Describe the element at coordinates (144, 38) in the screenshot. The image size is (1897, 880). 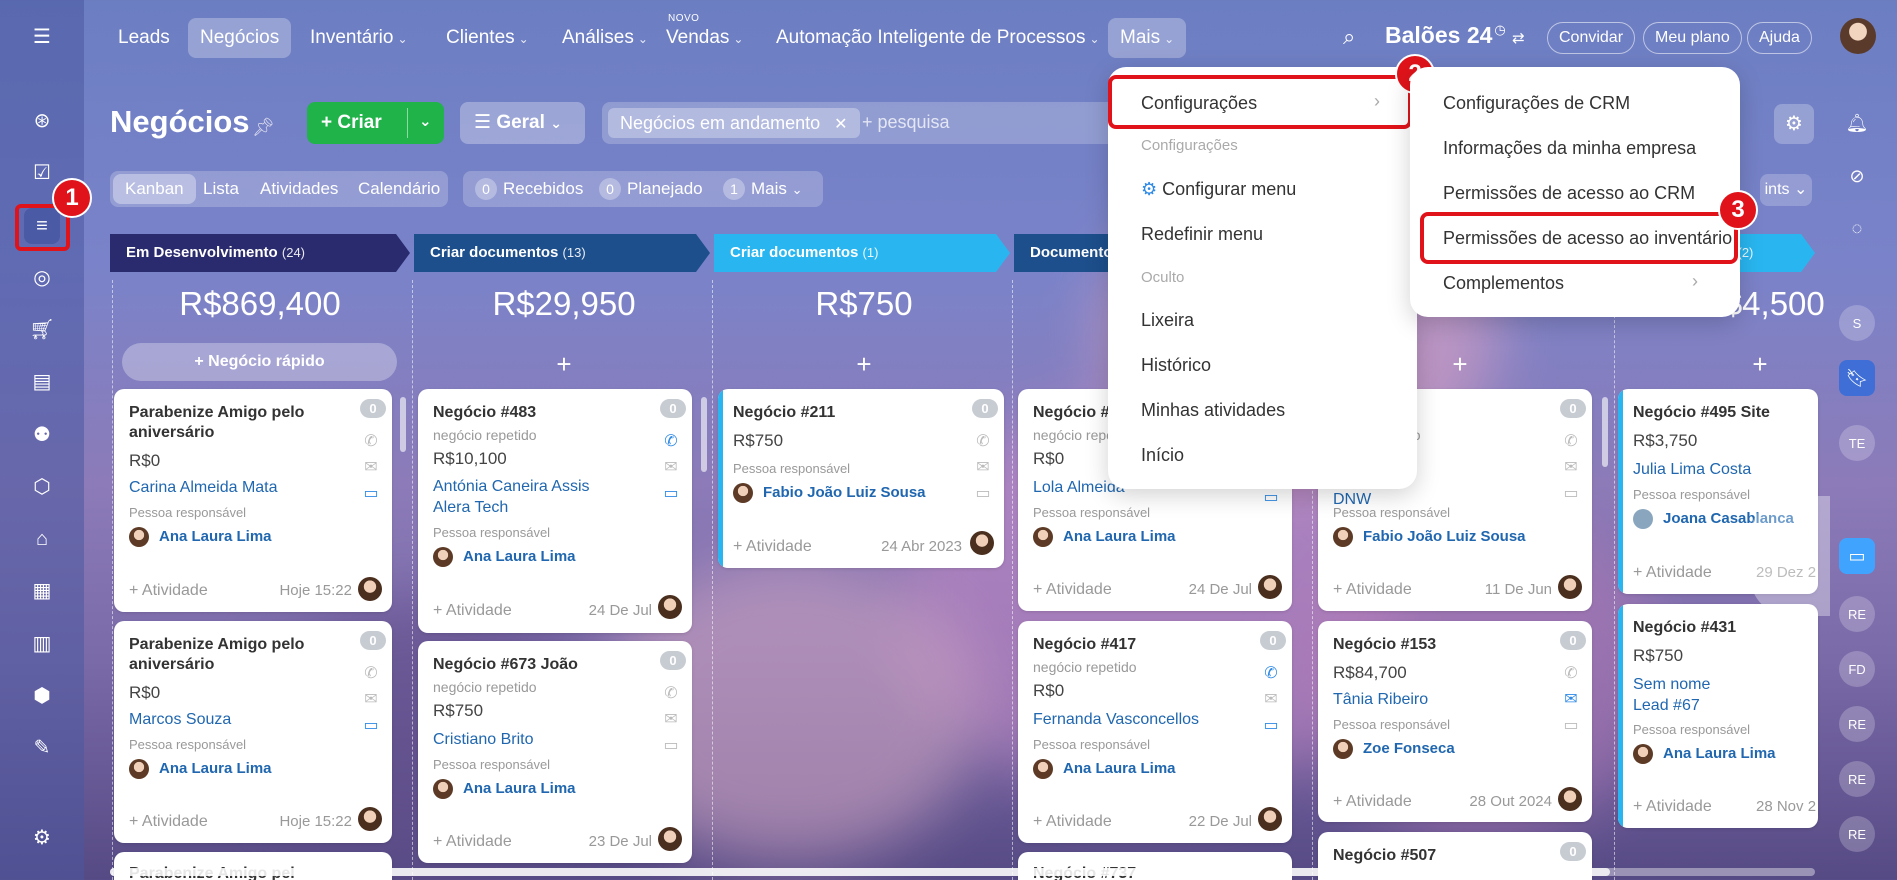
I see `nav-leads: Leads` at that location.